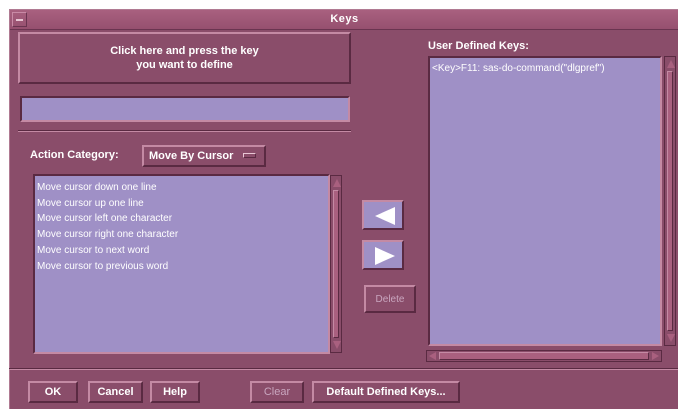 The width and height of the screenshot is (678, 409). What do you see at coordinates (181, 219) in the screenshot?
I see `list-item: Move cursor left one character` at bounding box center [181, 219].